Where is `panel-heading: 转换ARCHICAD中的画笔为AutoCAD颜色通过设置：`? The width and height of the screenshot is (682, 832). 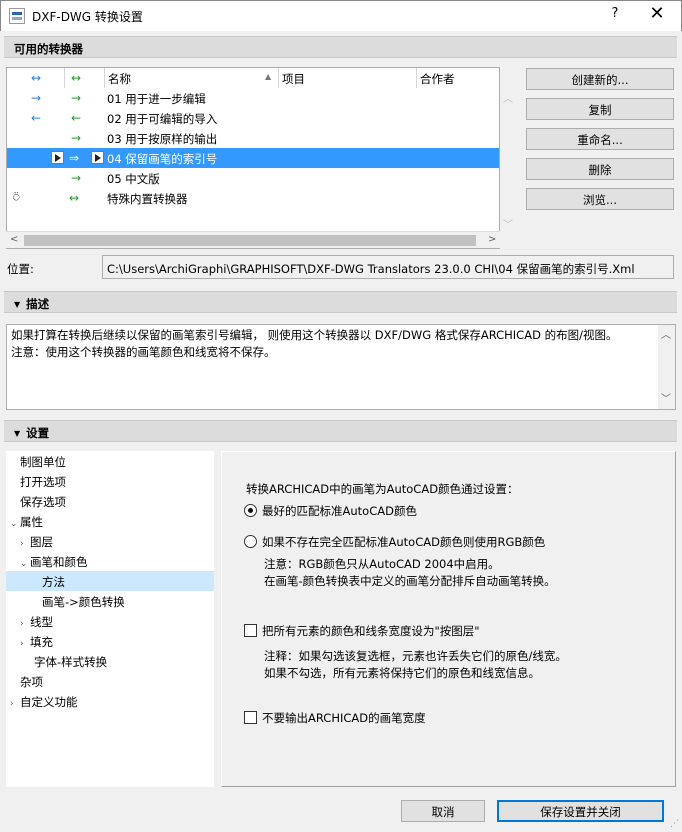
panel-heading: 转换ARCHICAD中的画笔为AutoCAD颜色通过设置： is located at coordinates (382, 489).